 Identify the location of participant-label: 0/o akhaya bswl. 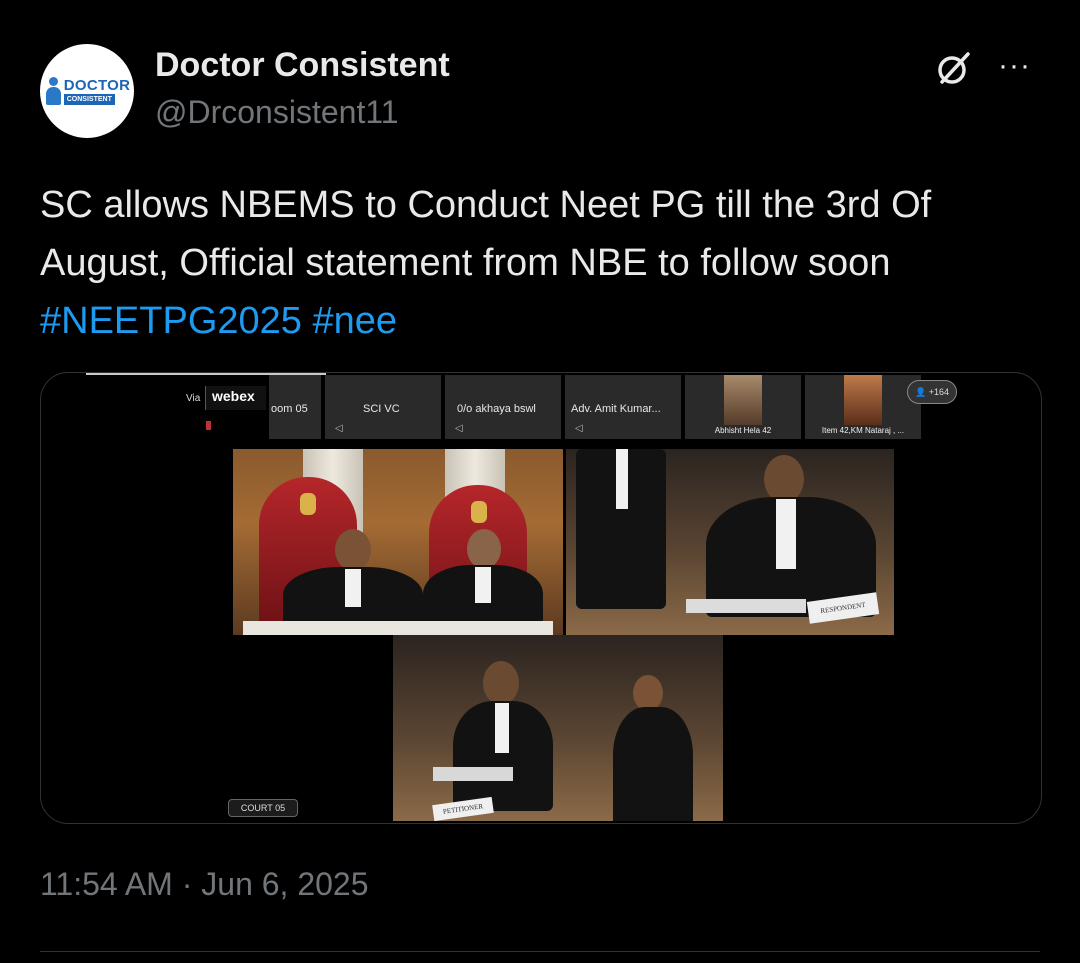
(496, 409).